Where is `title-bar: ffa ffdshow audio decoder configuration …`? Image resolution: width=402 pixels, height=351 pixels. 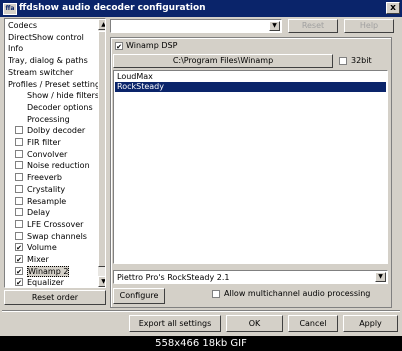
title-bar: ffa ffdshow audio decoder configuration … is located at coordinates (201, 8).